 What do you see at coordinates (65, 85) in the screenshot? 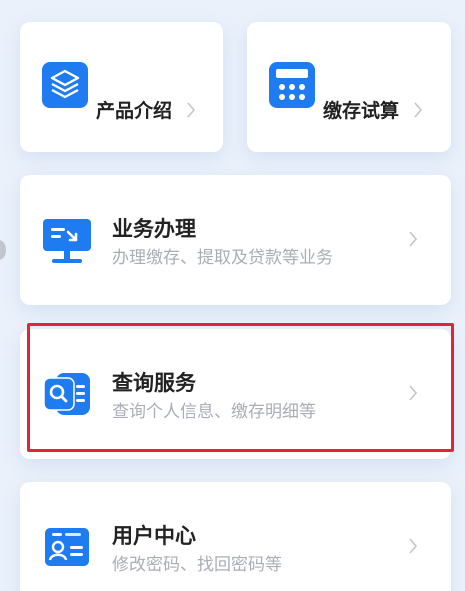
I see `layers-icon` at bounding box center [65, 85].